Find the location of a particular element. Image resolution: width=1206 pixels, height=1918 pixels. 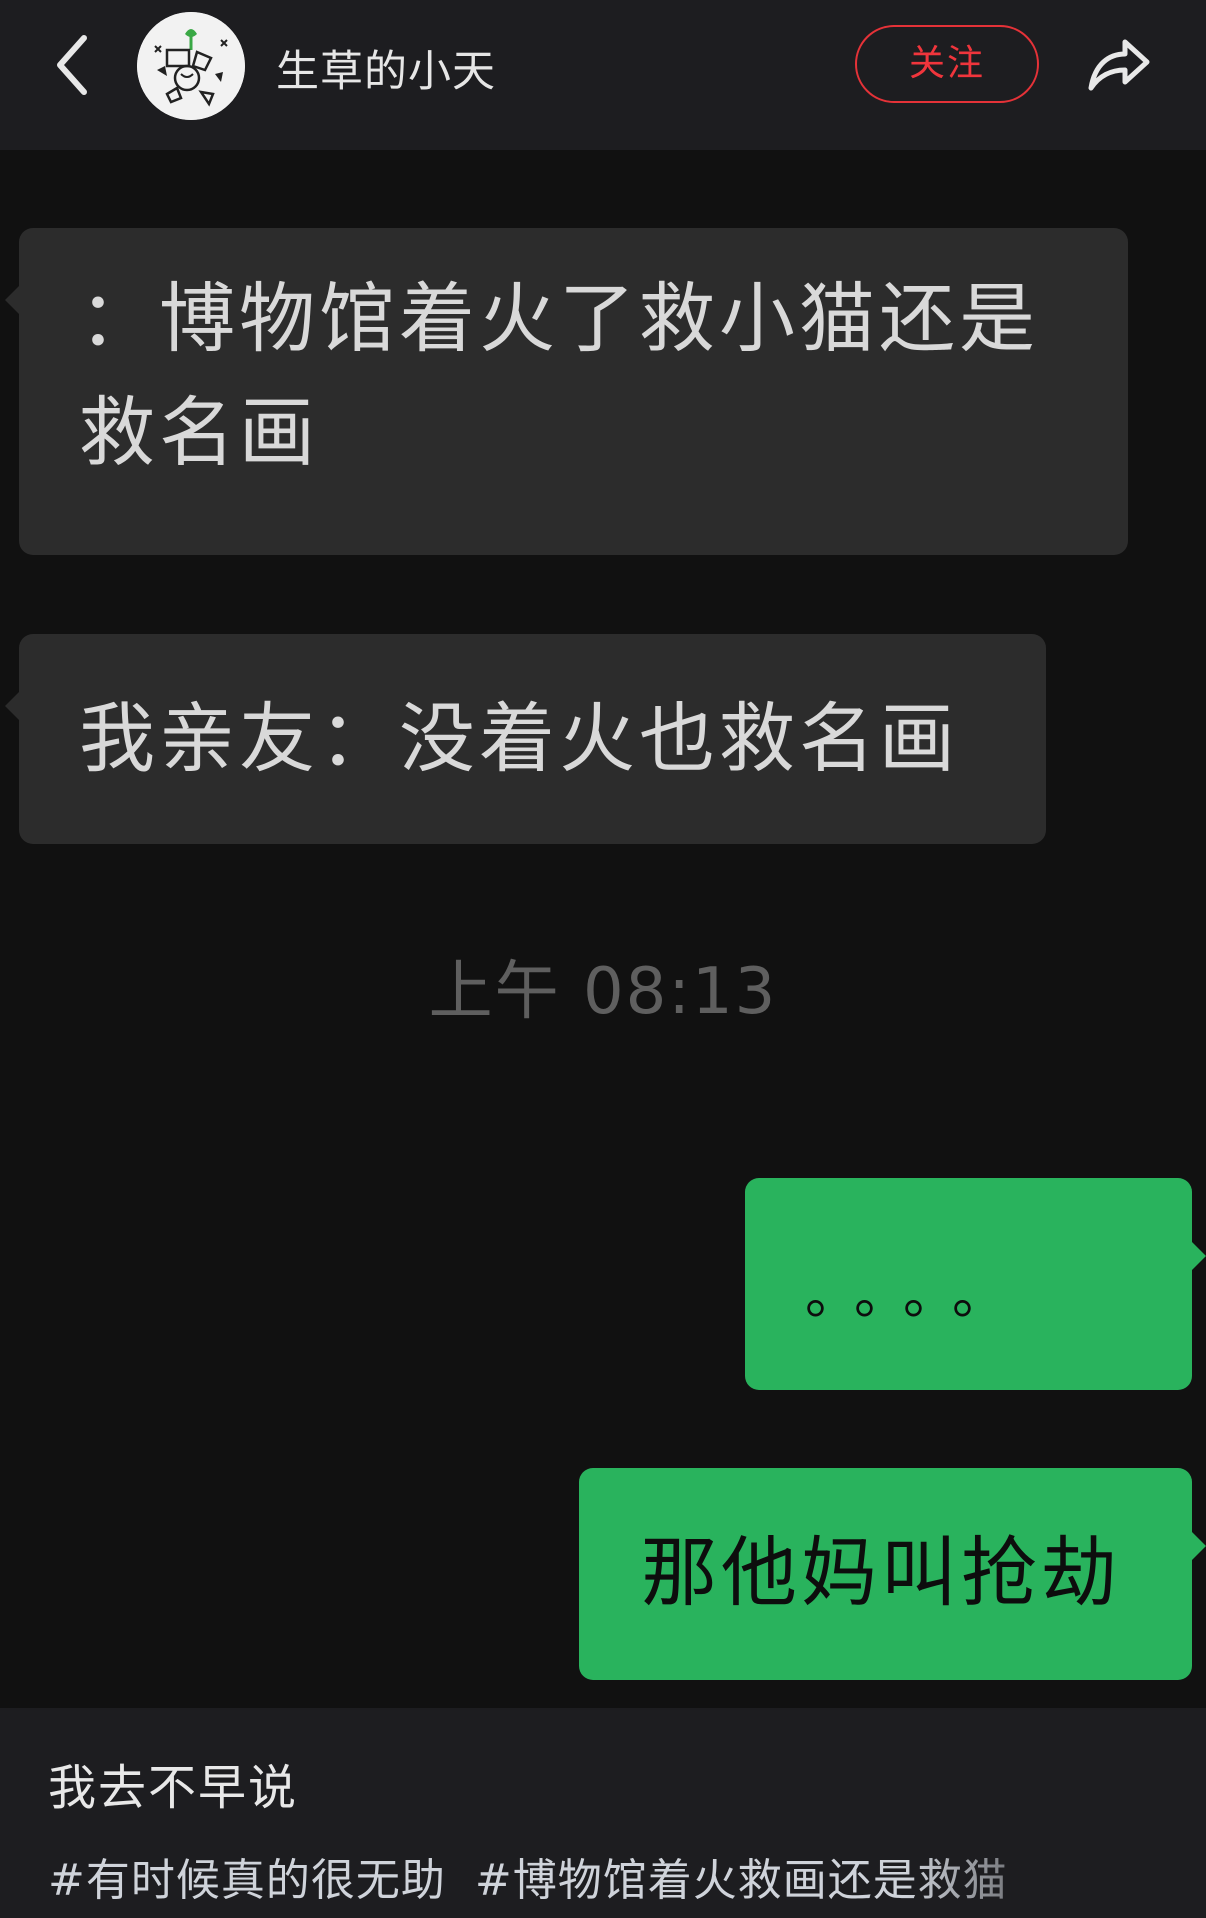

share-button is located at coordinates (1118, 65).